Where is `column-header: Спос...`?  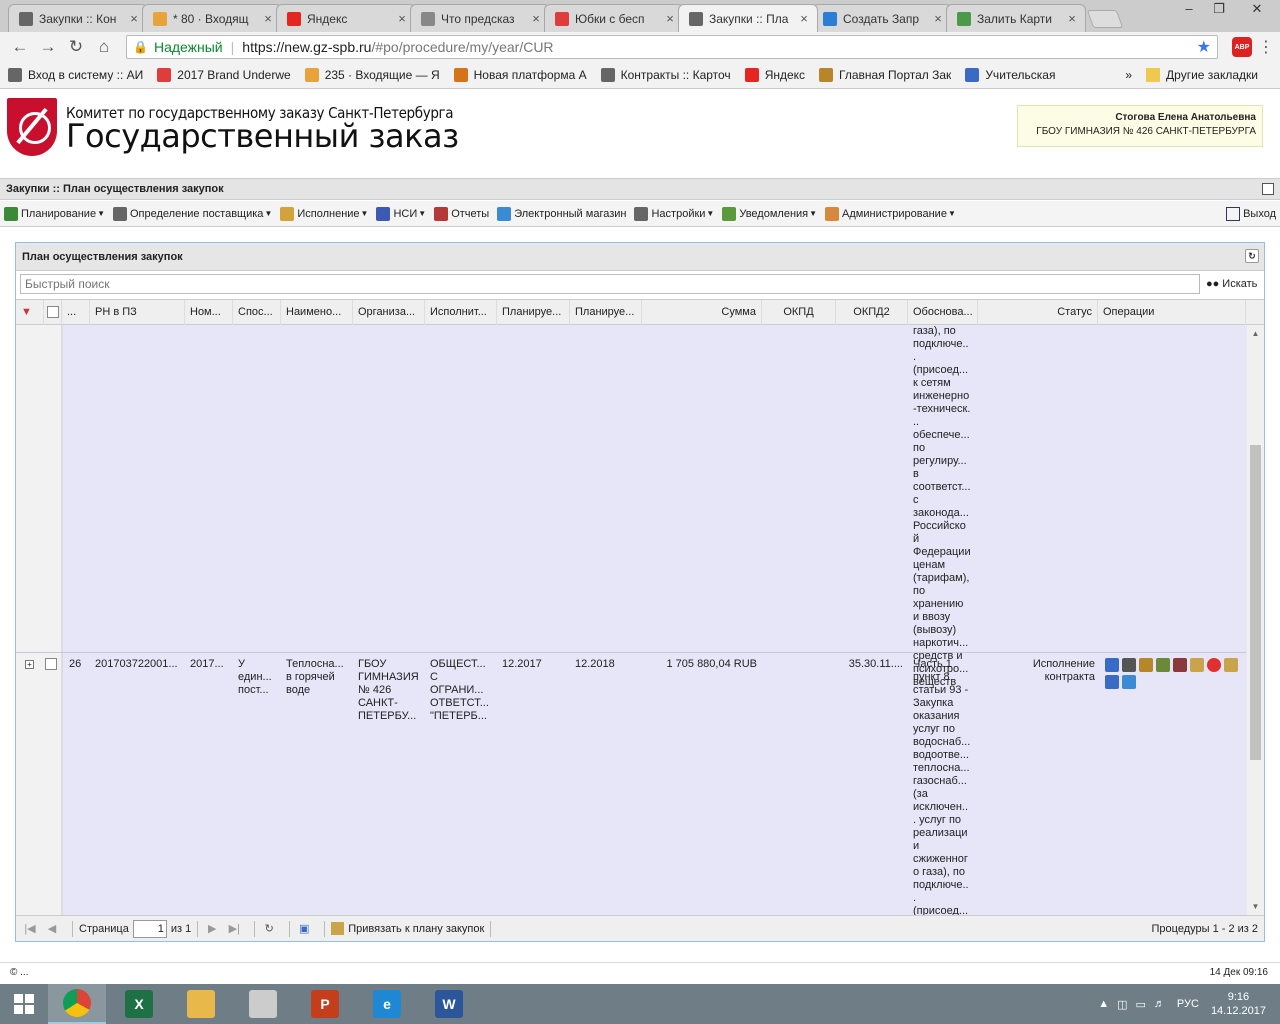
column-header: Спос... is located at coordinates (257, 312).